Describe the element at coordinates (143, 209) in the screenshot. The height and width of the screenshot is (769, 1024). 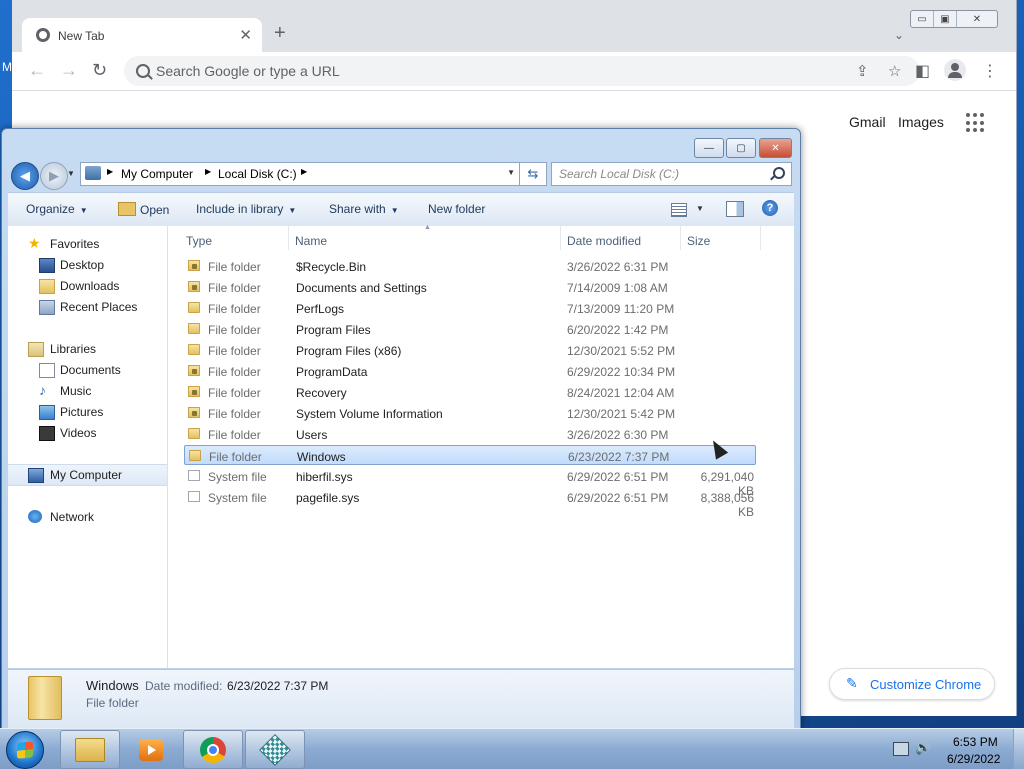
I see `open-button: Open` at that location.